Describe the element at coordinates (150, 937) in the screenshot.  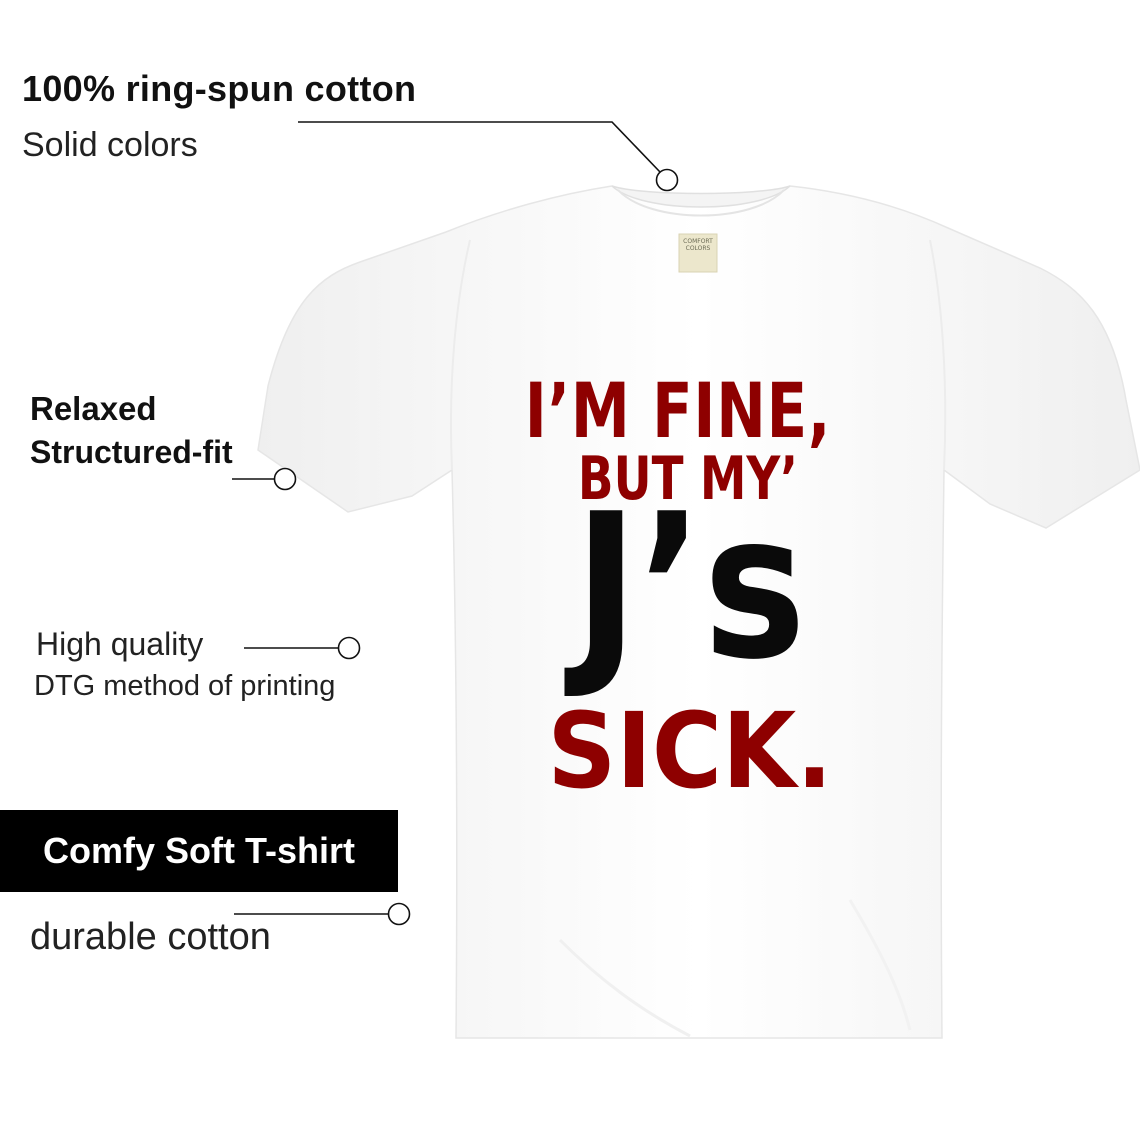
I see `feature-durable: durable cotton` at that location.